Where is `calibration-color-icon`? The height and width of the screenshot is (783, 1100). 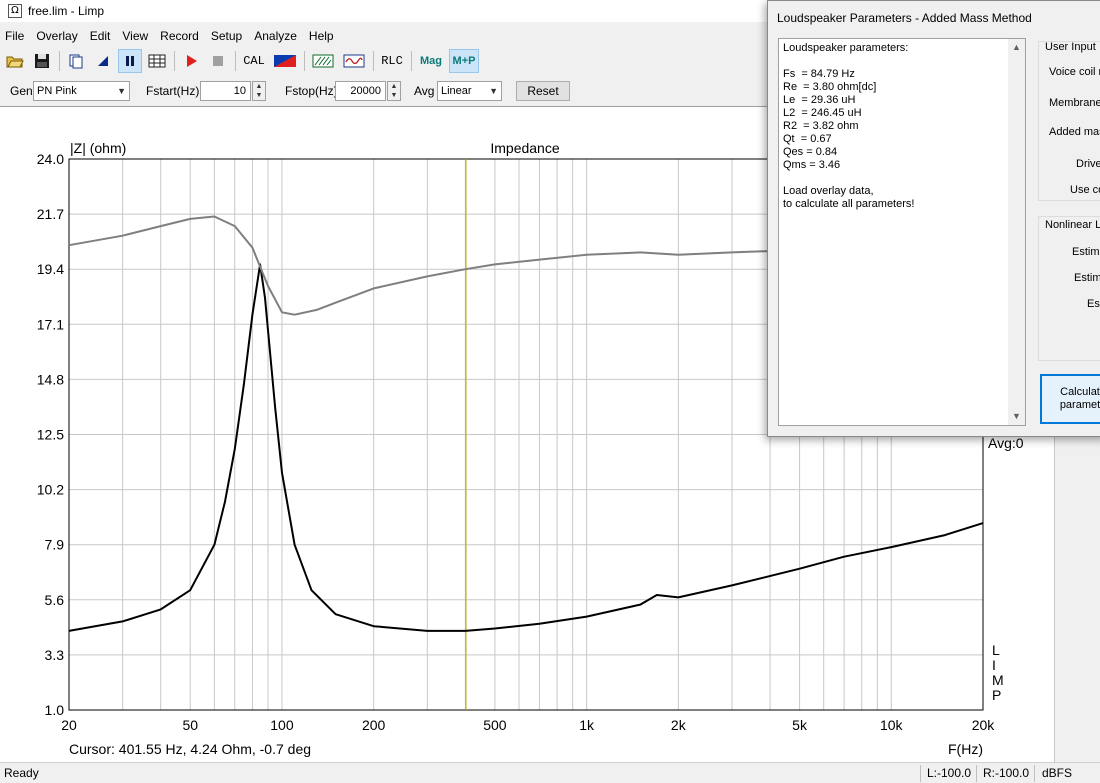 calibration-color-icon is located at coordinates (285, 61).